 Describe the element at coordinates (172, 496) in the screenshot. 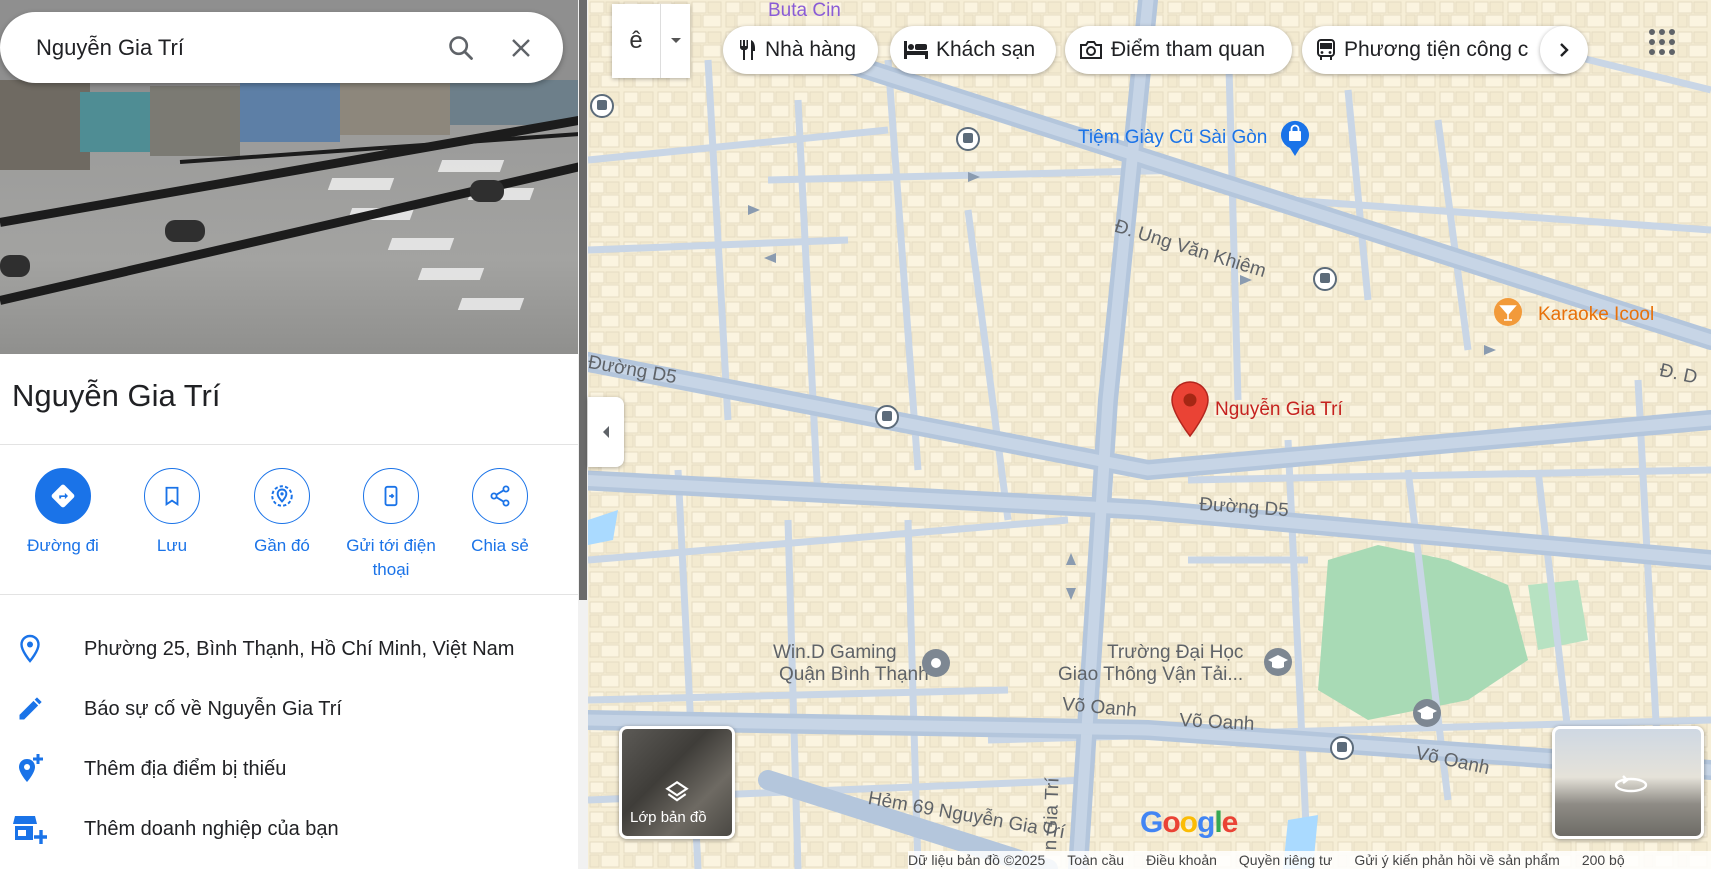

I see `bookmark-icon` at that location.